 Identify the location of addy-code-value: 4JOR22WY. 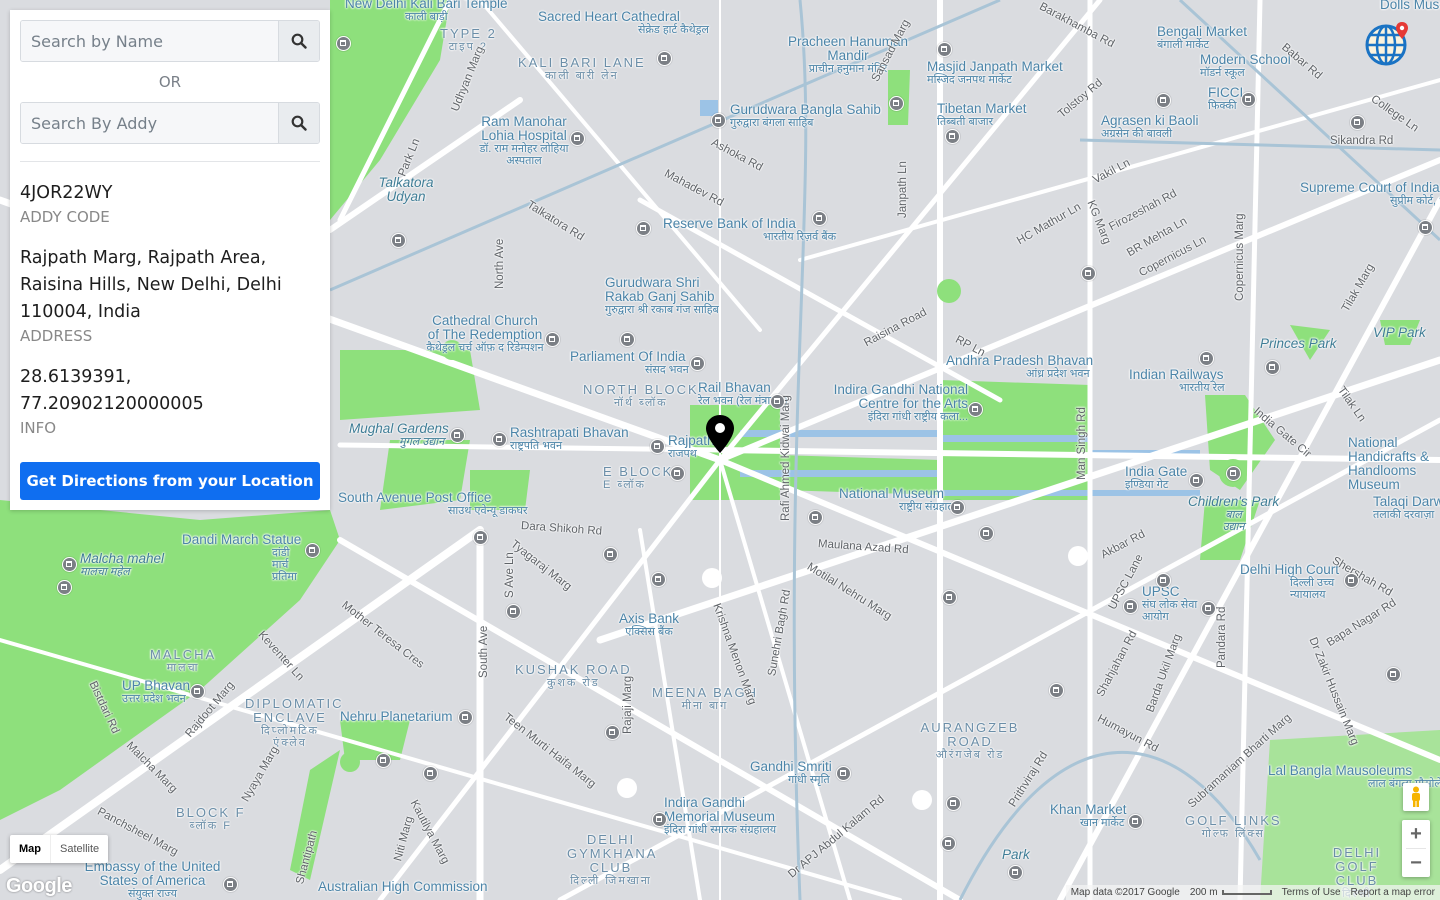
(66, 193).